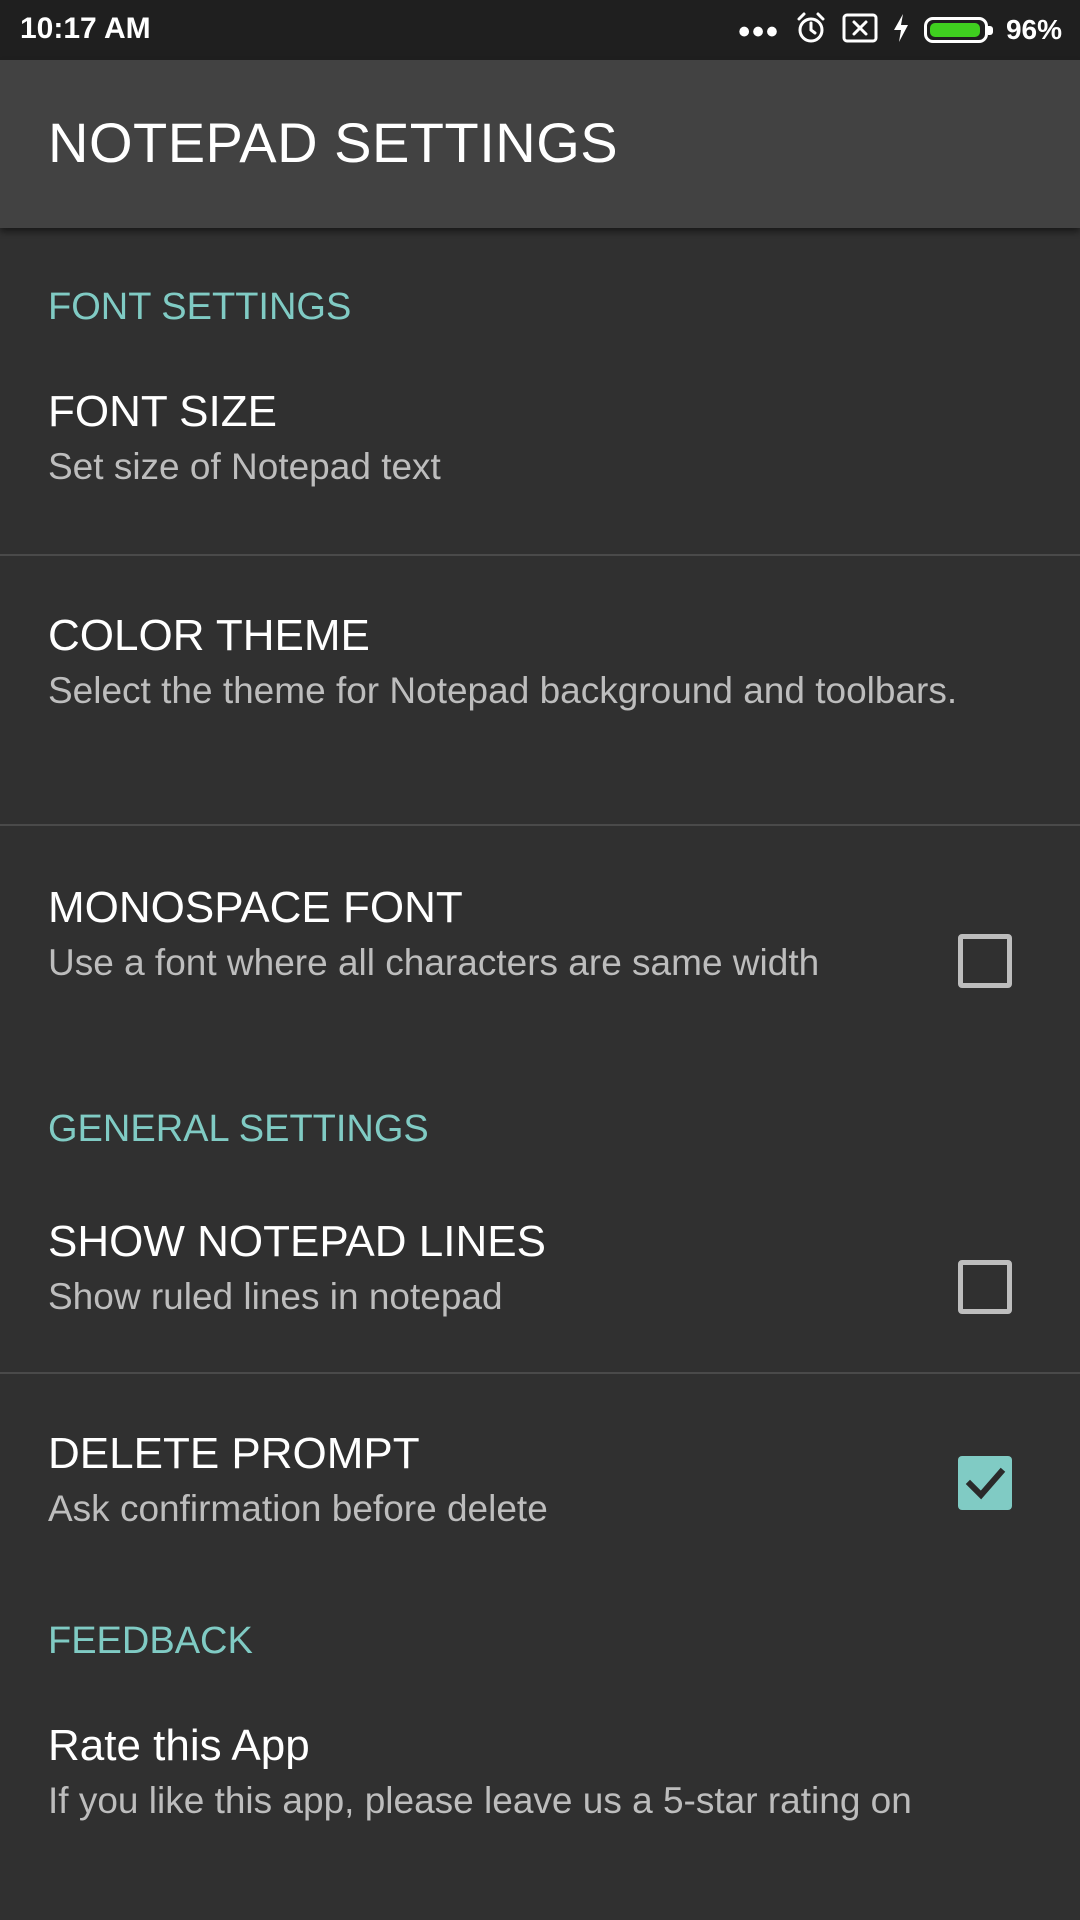  Describe the element at coordinates (759, 32) in the screenshot. I see `more-dots-icon: •••` at that location.